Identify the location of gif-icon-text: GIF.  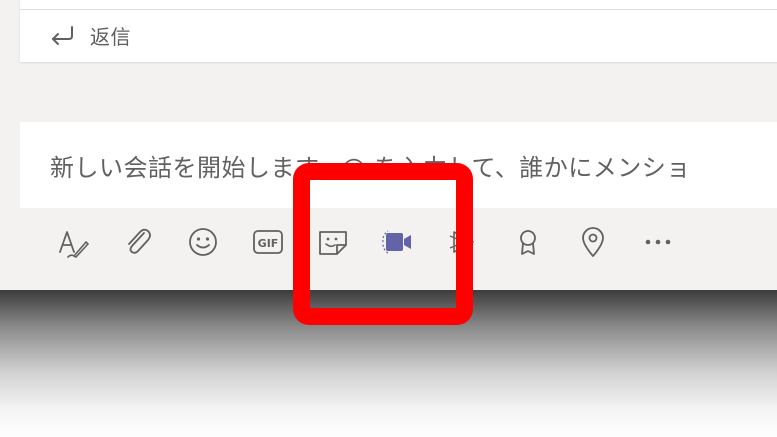
(267, 243).